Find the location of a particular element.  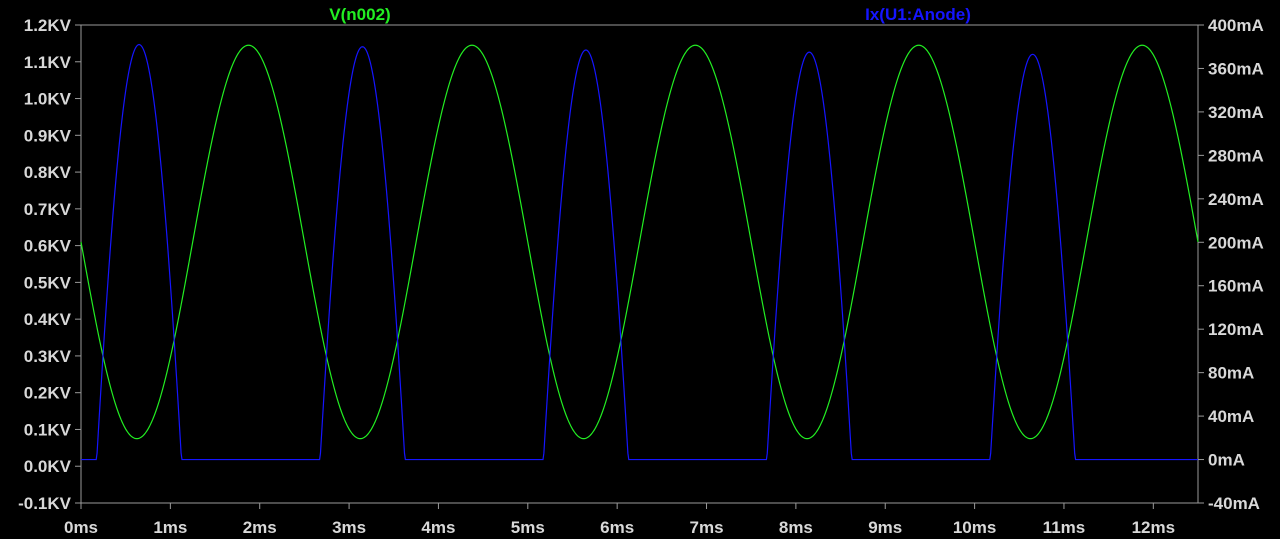

right-axis-tick-label: 120mA is located at coordinates (1236, 329).